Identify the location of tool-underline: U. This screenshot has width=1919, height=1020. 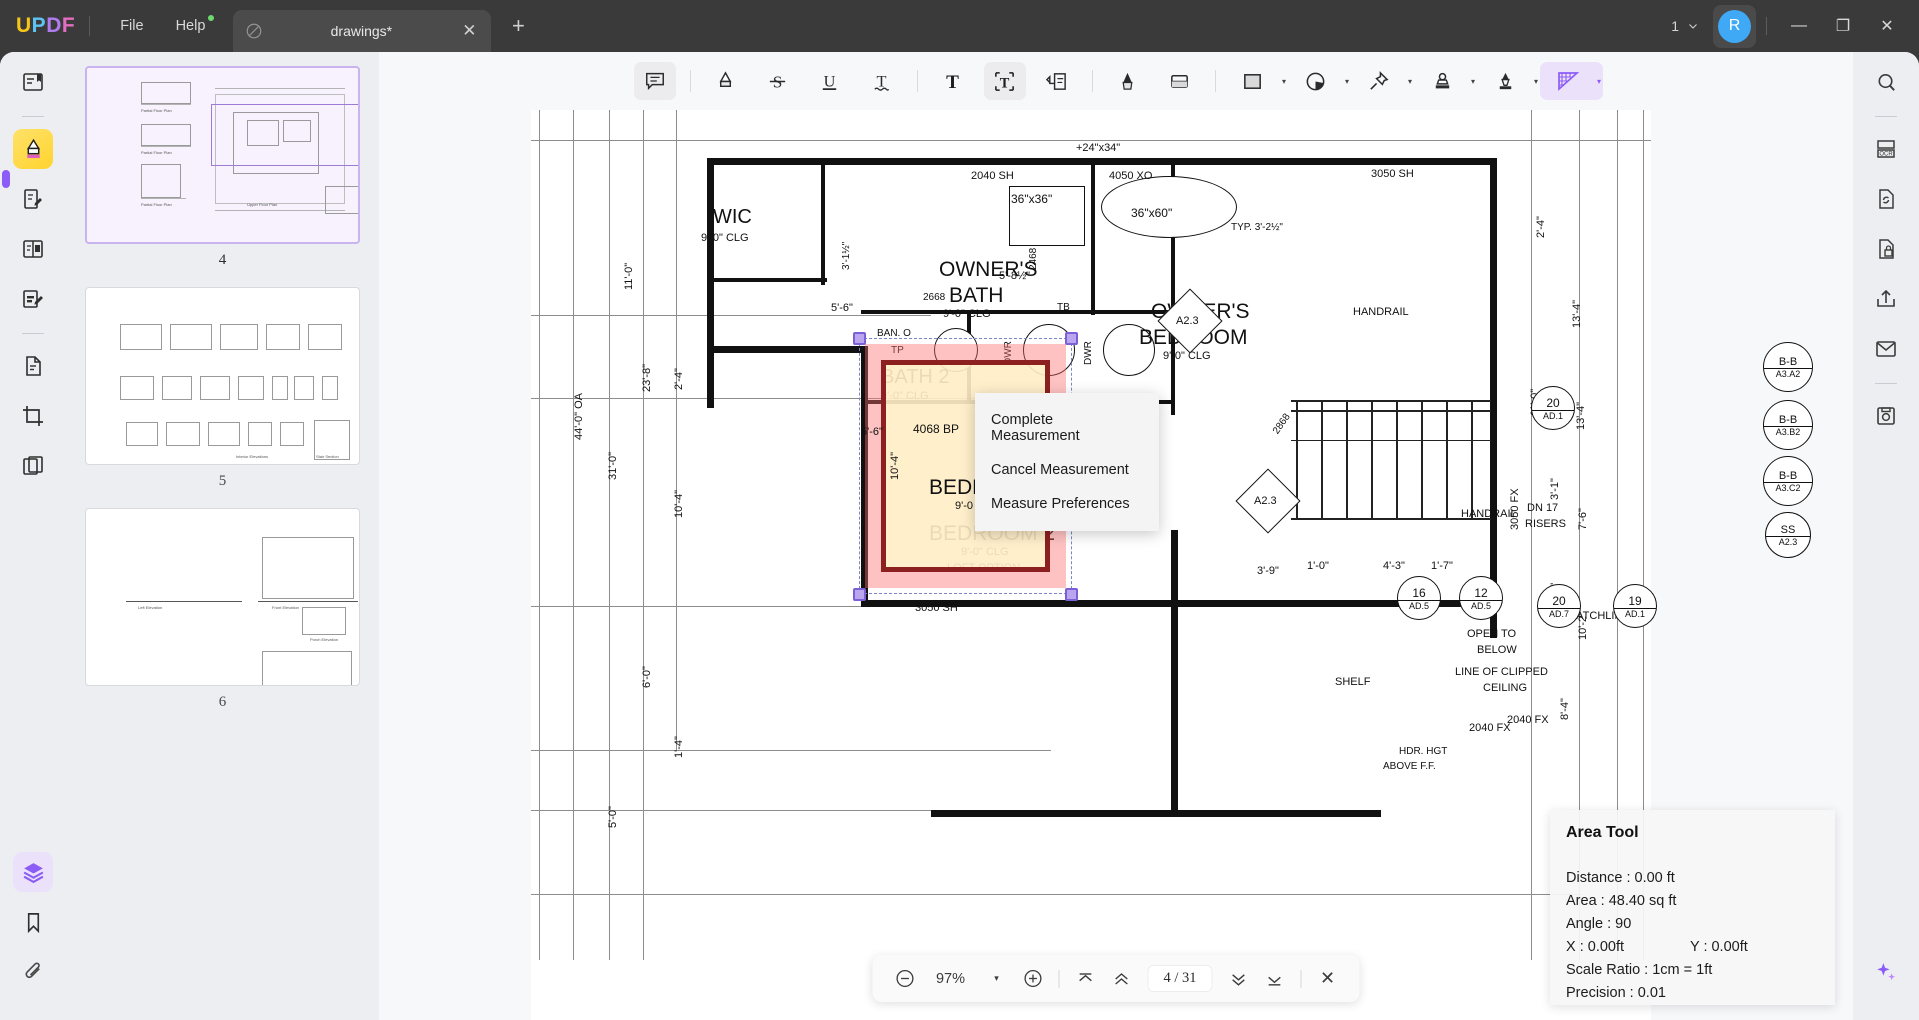
(830, 81).